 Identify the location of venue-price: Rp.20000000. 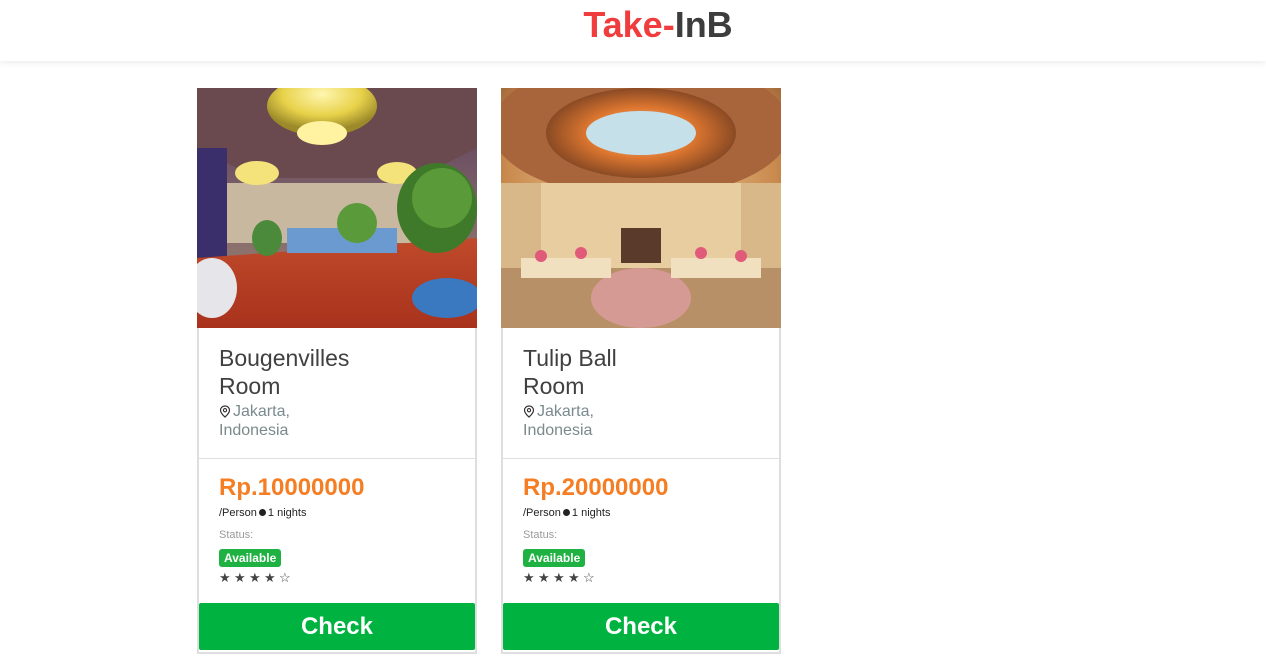
(596, 487).